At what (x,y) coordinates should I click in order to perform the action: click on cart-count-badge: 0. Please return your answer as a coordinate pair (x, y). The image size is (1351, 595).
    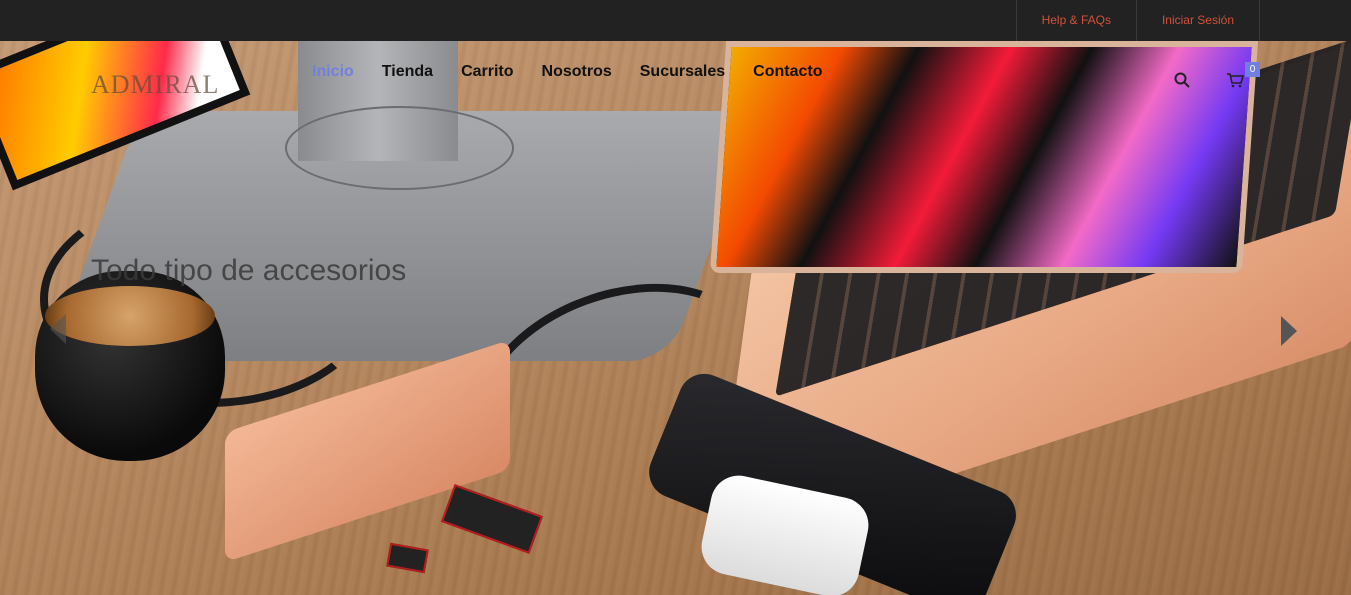
    Looking at the image, I should click on (1252, 69).